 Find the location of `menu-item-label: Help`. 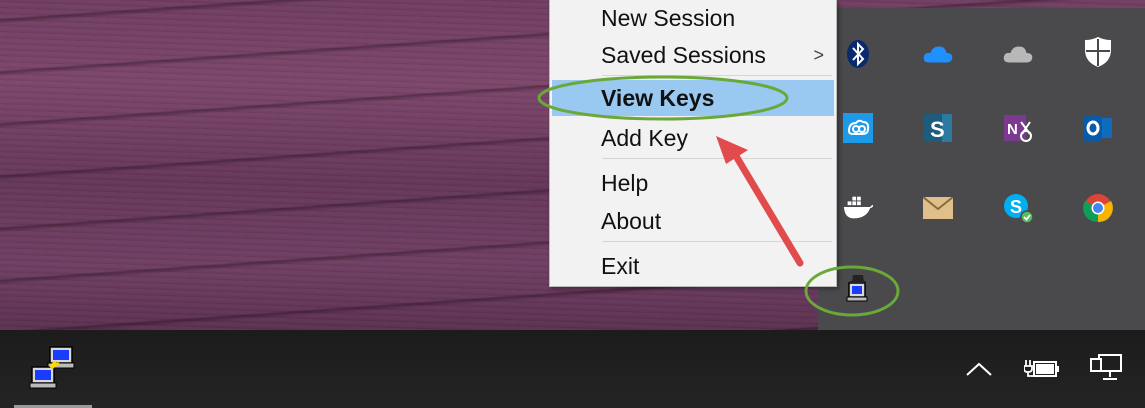

menu-item-label: Help is located at coordinates (625, 183).